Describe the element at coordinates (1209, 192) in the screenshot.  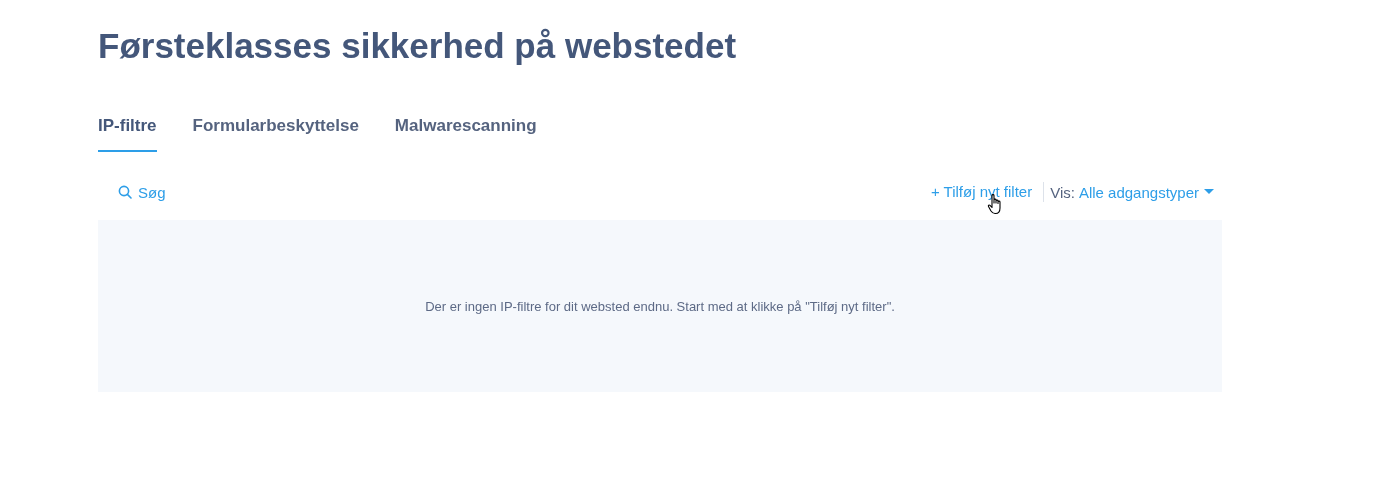
I see `caret-icon` at that location.